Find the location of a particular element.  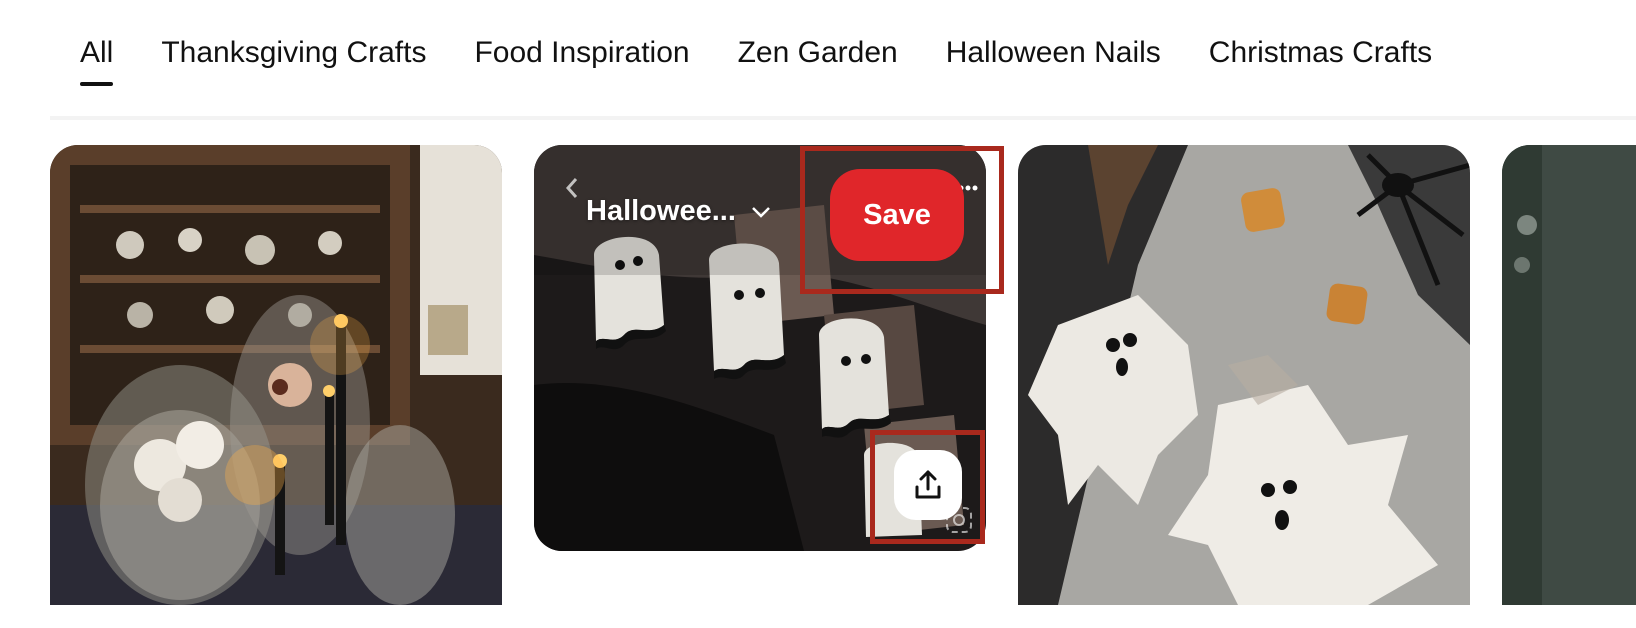

back-chevron-icon is located at coordinates (572, 188).